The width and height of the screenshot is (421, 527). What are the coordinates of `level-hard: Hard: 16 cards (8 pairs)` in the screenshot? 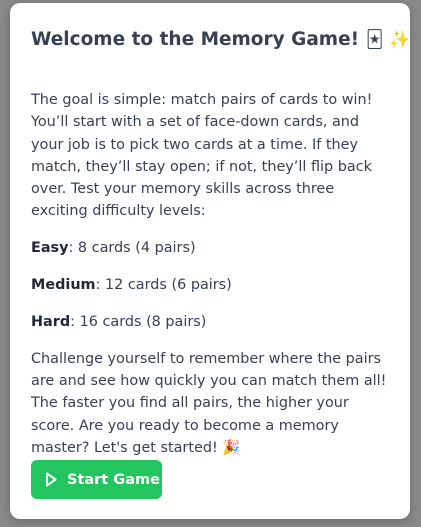 It's located at (210, 322).